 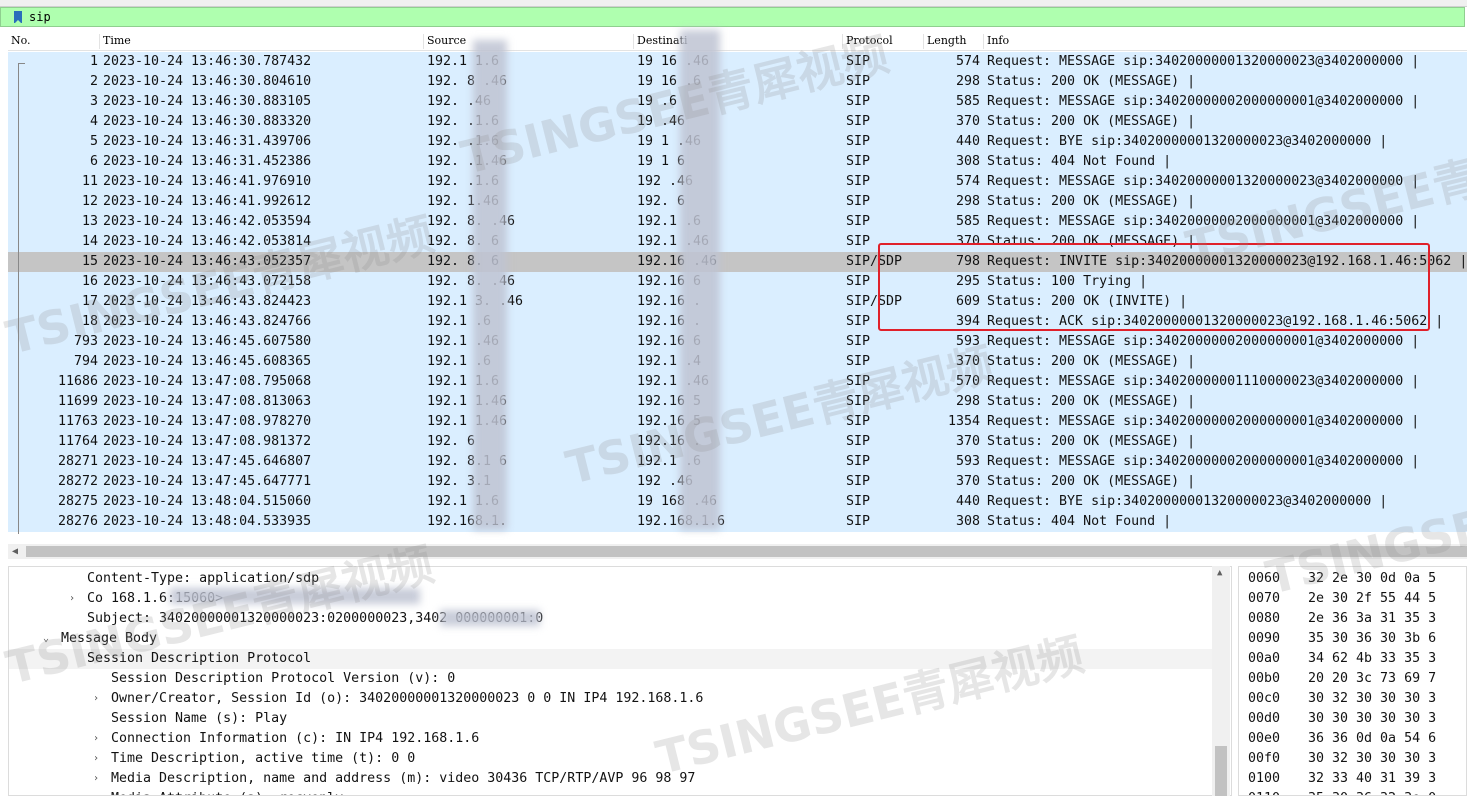 What do you see at coordinates (199, 719) in the screenshot?
I see `detail-tree-item: Session Name (s): Play` at bounding box center [199, 719].